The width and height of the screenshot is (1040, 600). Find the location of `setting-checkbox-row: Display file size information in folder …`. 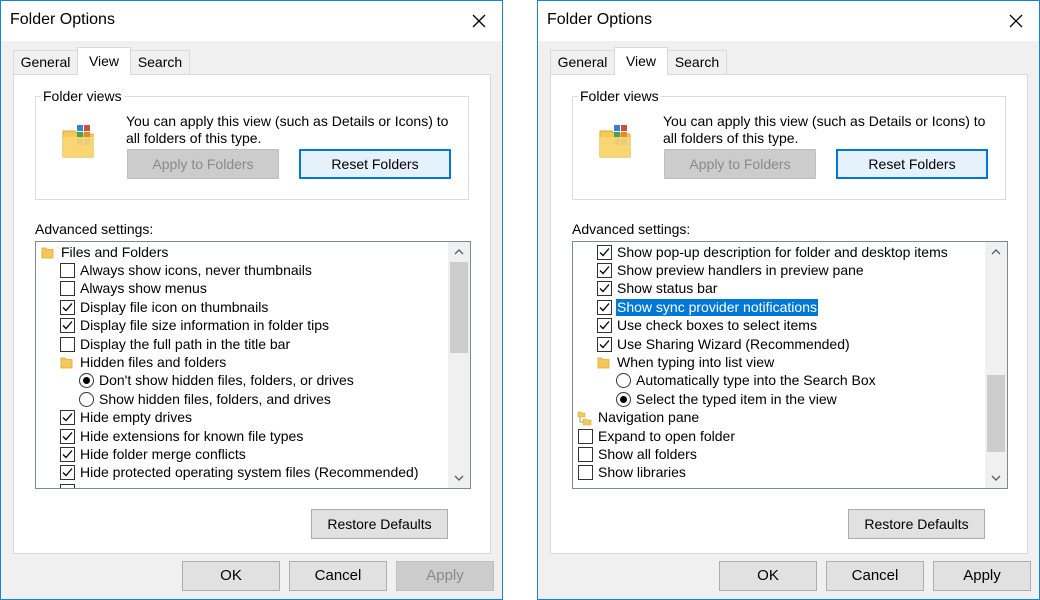

setting-checkbox-row: Display file size information in folder … is located at coordinates (242, 326).